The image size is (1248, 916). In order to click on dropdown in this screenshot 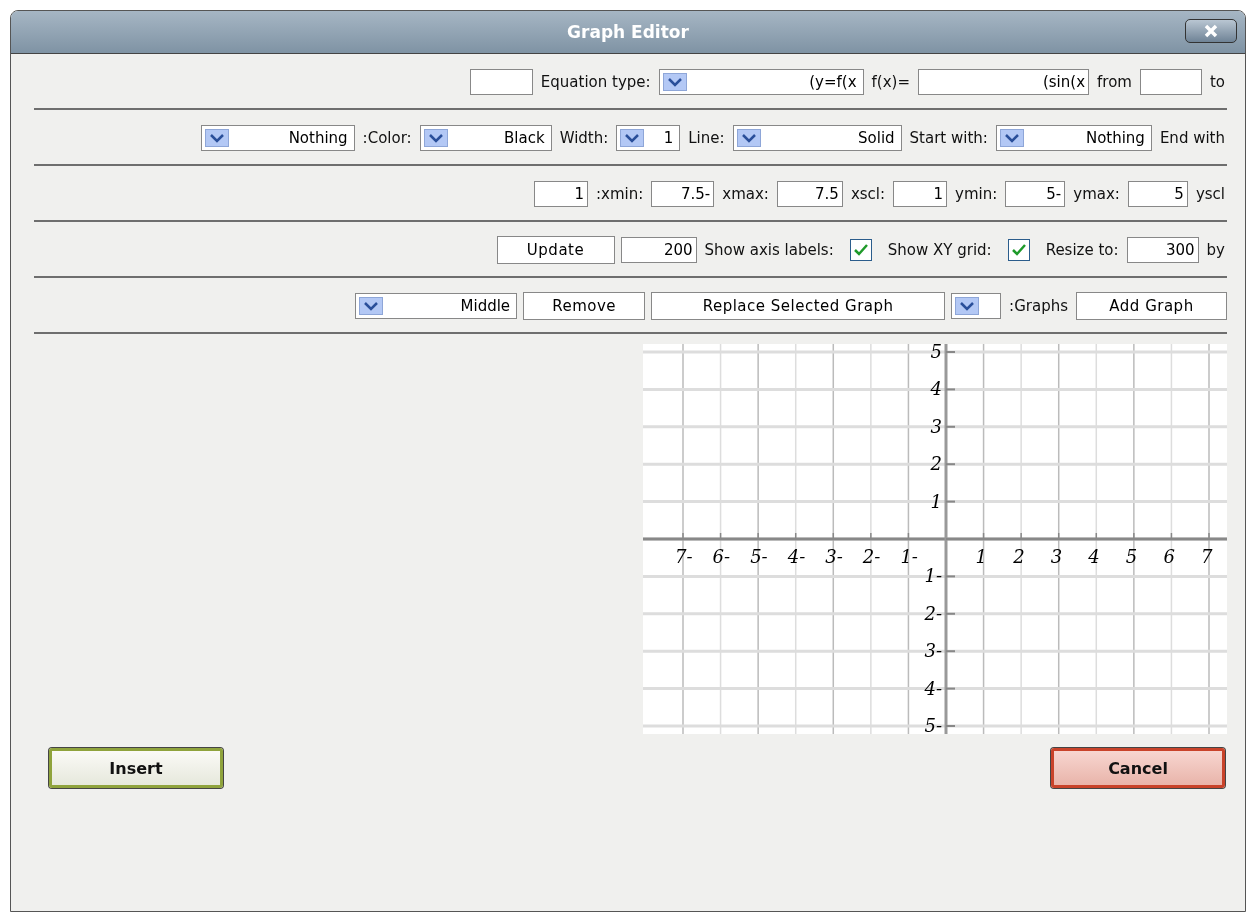, I will do `click(976, 306)`.